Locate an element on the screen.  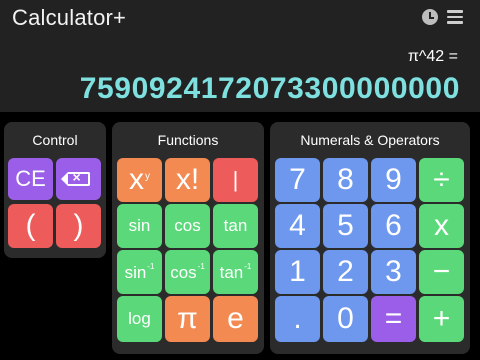
control-panel: Control CE ( ) is located at coordinates (55, 190).